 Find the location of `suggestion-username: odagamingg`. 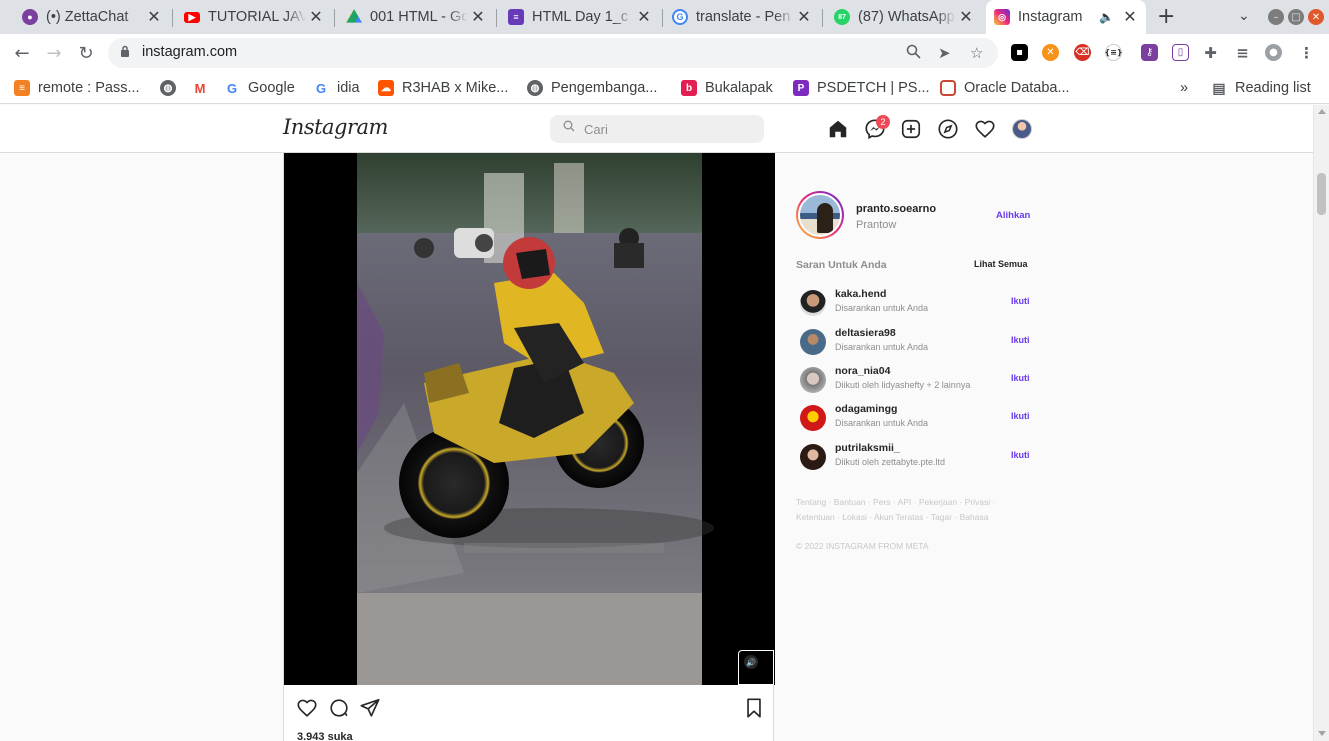

suggestion-username: odagamingg is located at coordinates (866, 409).